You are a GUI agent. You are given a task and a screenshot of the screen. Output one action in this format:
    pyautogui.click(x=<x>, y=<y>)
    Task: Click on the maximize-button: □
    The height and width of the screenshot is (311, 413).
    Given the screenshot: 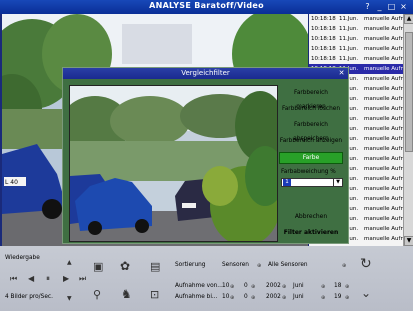 What is the action you would take?
    pyautogui.click(x=391, y=6)
    